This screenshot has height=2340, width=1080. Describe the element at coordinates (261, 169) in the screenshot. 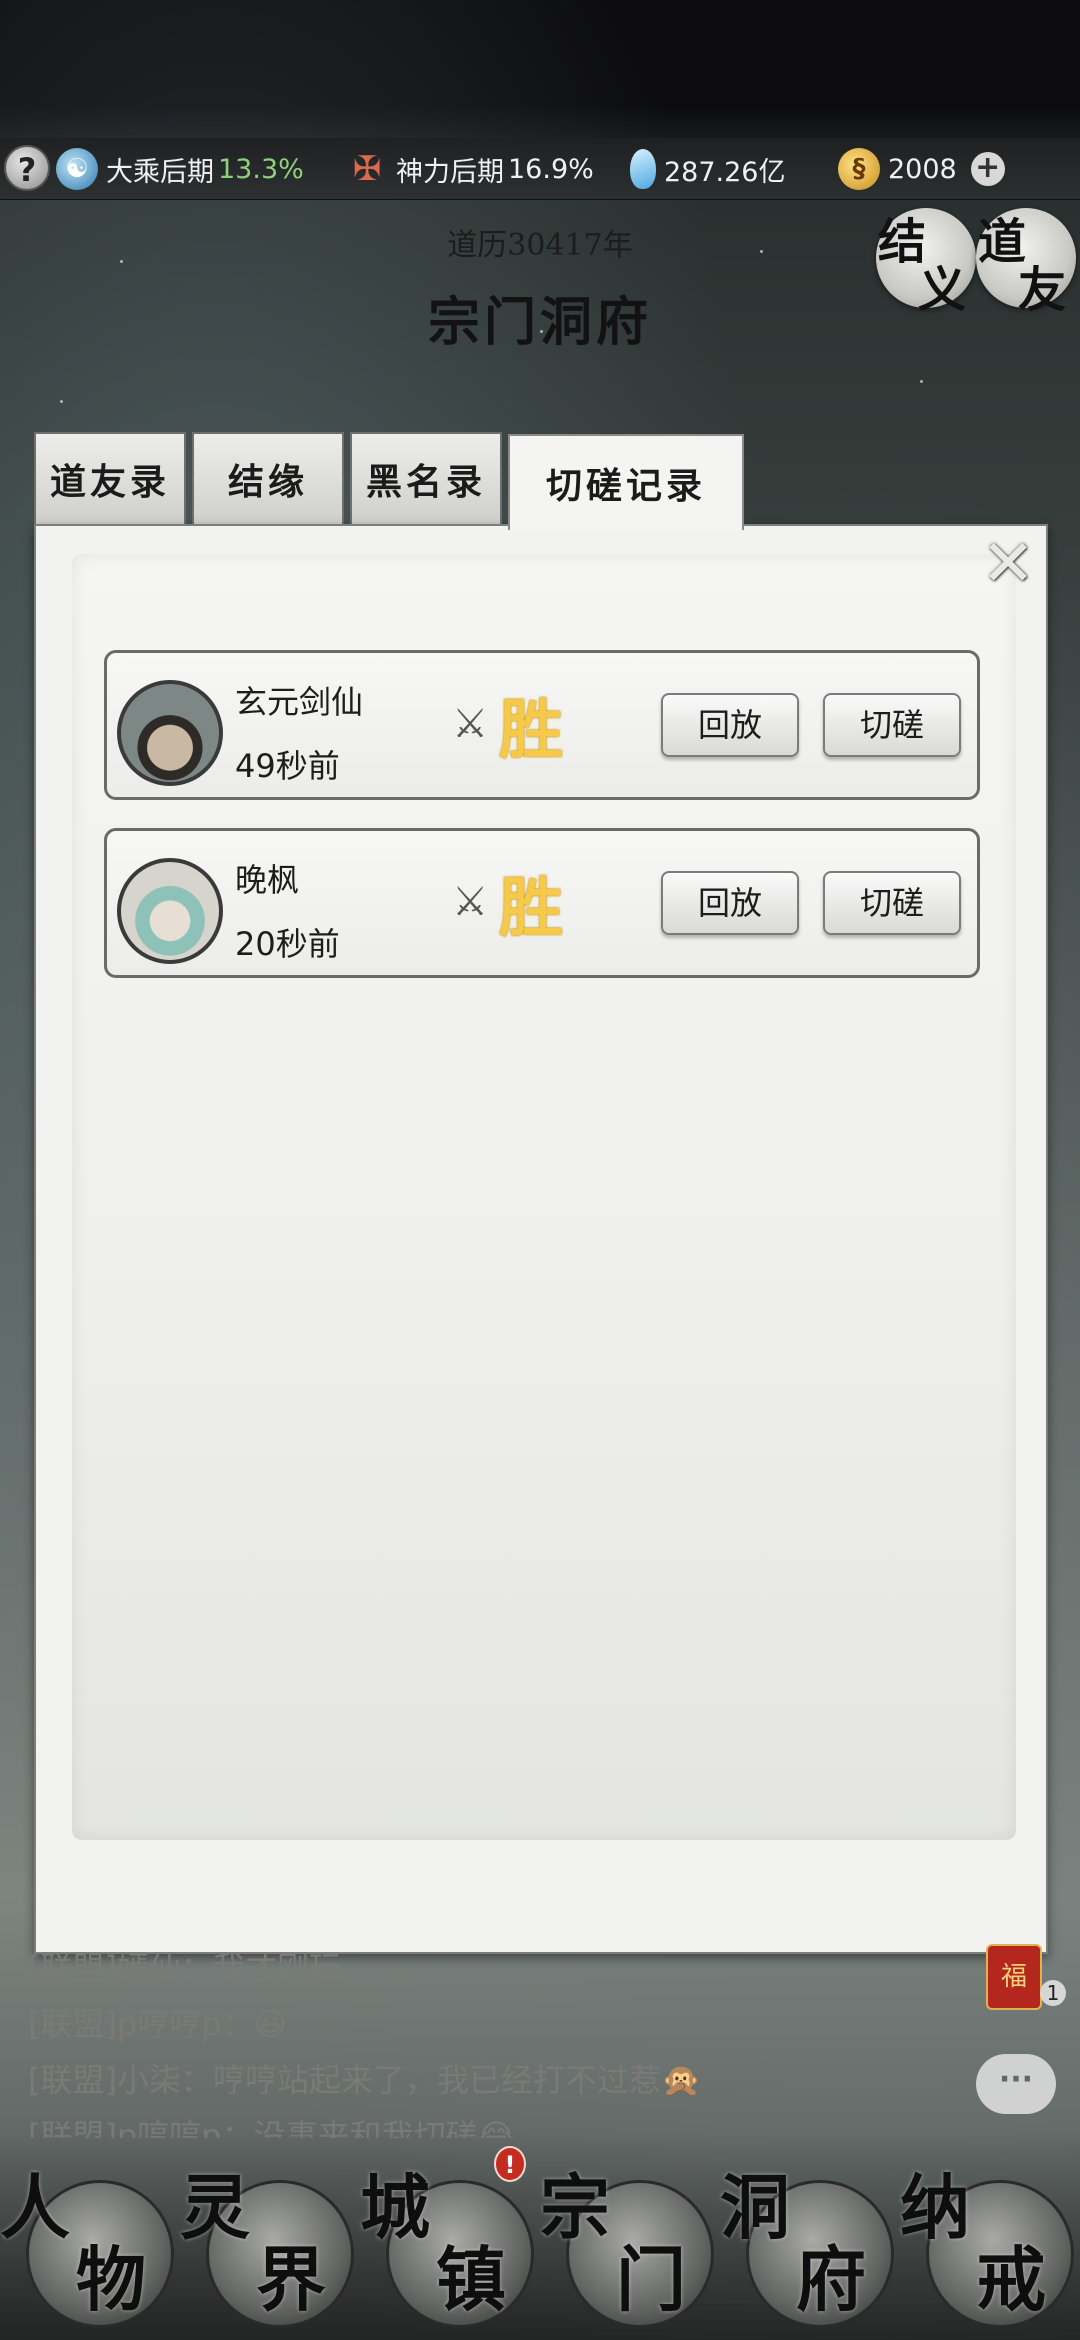

I see `cultivation-percent: 13.3%` at that location.